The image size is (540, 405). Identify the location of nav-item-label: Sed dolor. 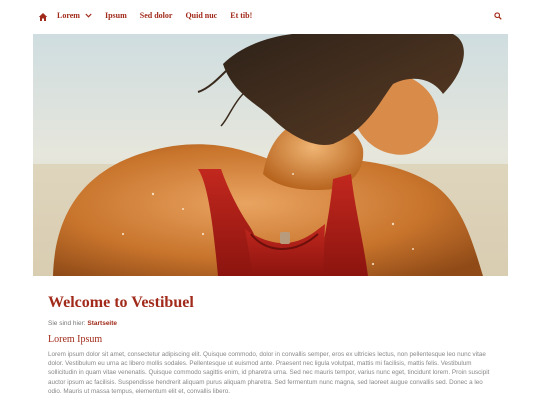
(156, 15).